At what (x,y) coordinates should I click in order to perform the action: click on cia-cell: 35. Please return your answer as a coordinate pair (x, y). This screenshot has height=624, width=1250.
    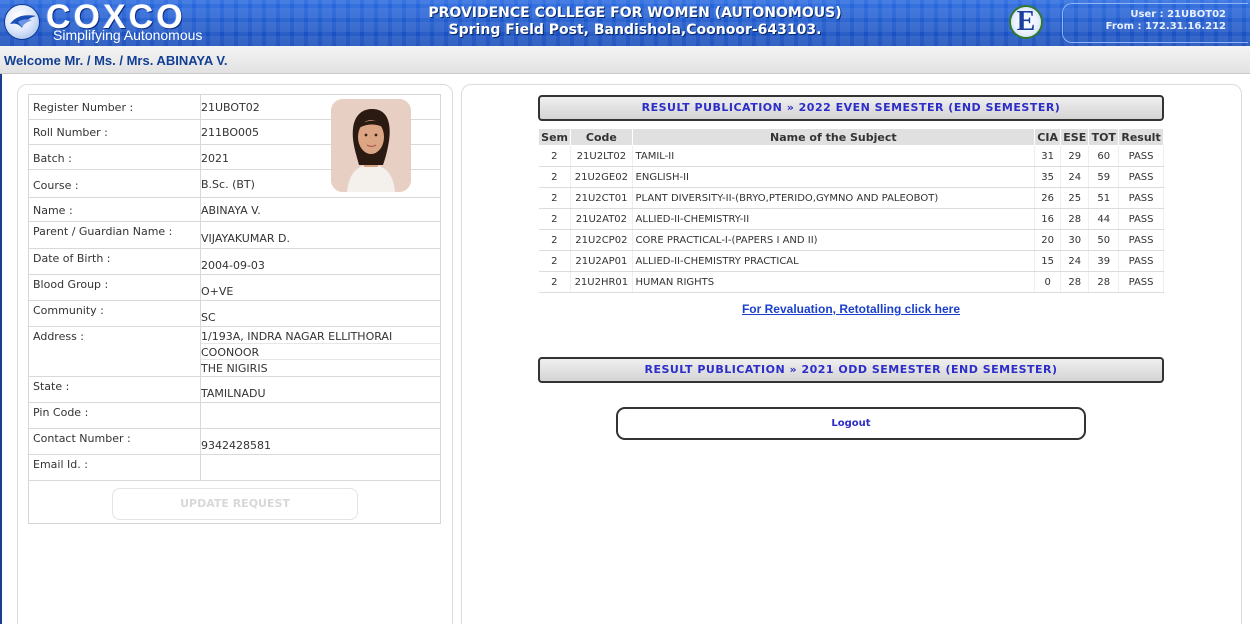
    Looking at the image, I should click on (1048, 177).